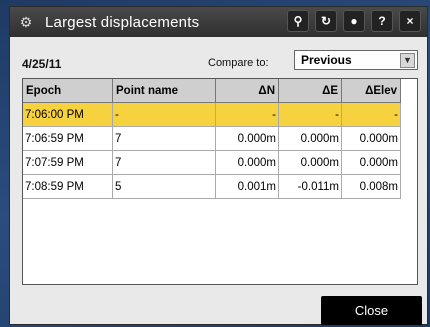  I want to click on table-header-row: Epoch Point name ΔN ΔE ΔElev, so click(212, 91).